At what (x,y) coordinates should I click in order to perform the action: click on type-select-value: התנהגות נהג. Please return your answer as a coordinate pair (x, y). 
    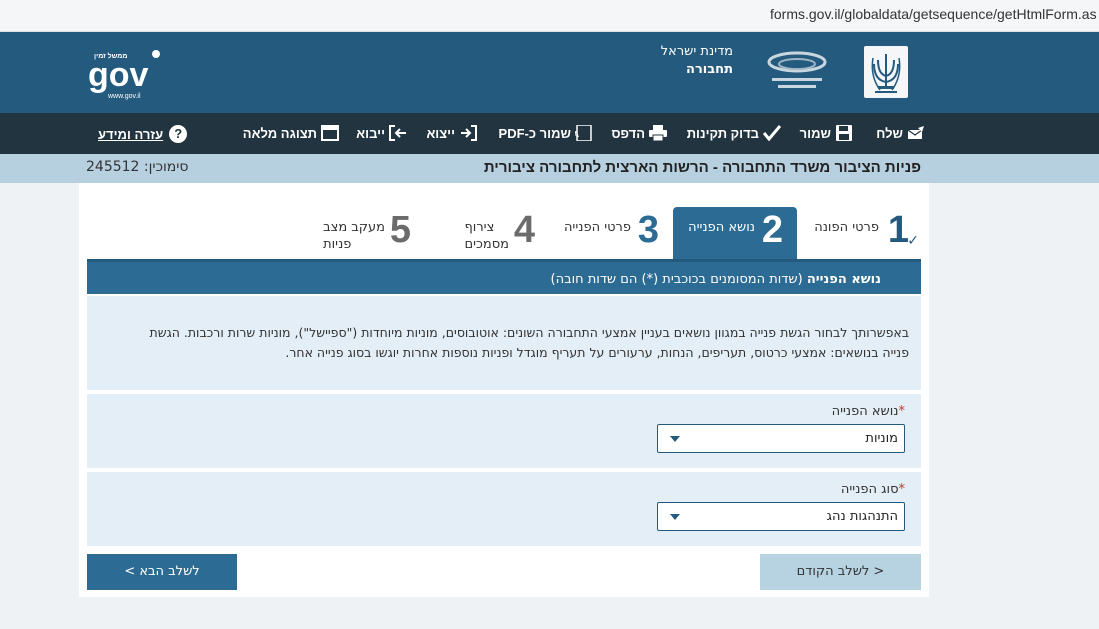
    Looking at the image, I should click on (862, 516).